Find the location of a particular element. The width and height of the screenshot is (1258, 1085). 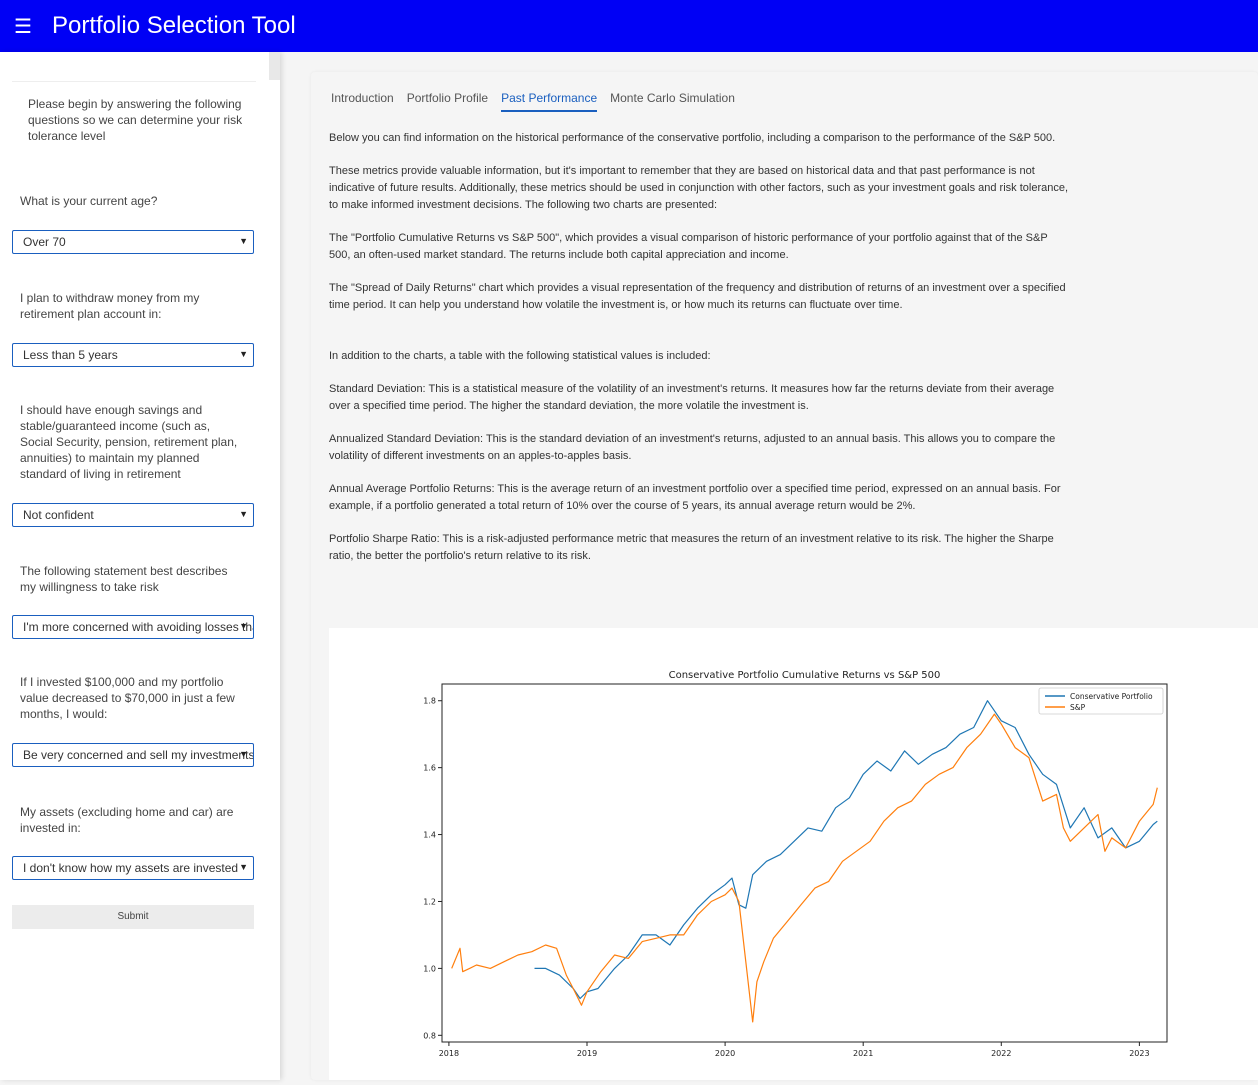

assets-select-value: I don't know how my assets are invested is located at coordinates (131, 868).